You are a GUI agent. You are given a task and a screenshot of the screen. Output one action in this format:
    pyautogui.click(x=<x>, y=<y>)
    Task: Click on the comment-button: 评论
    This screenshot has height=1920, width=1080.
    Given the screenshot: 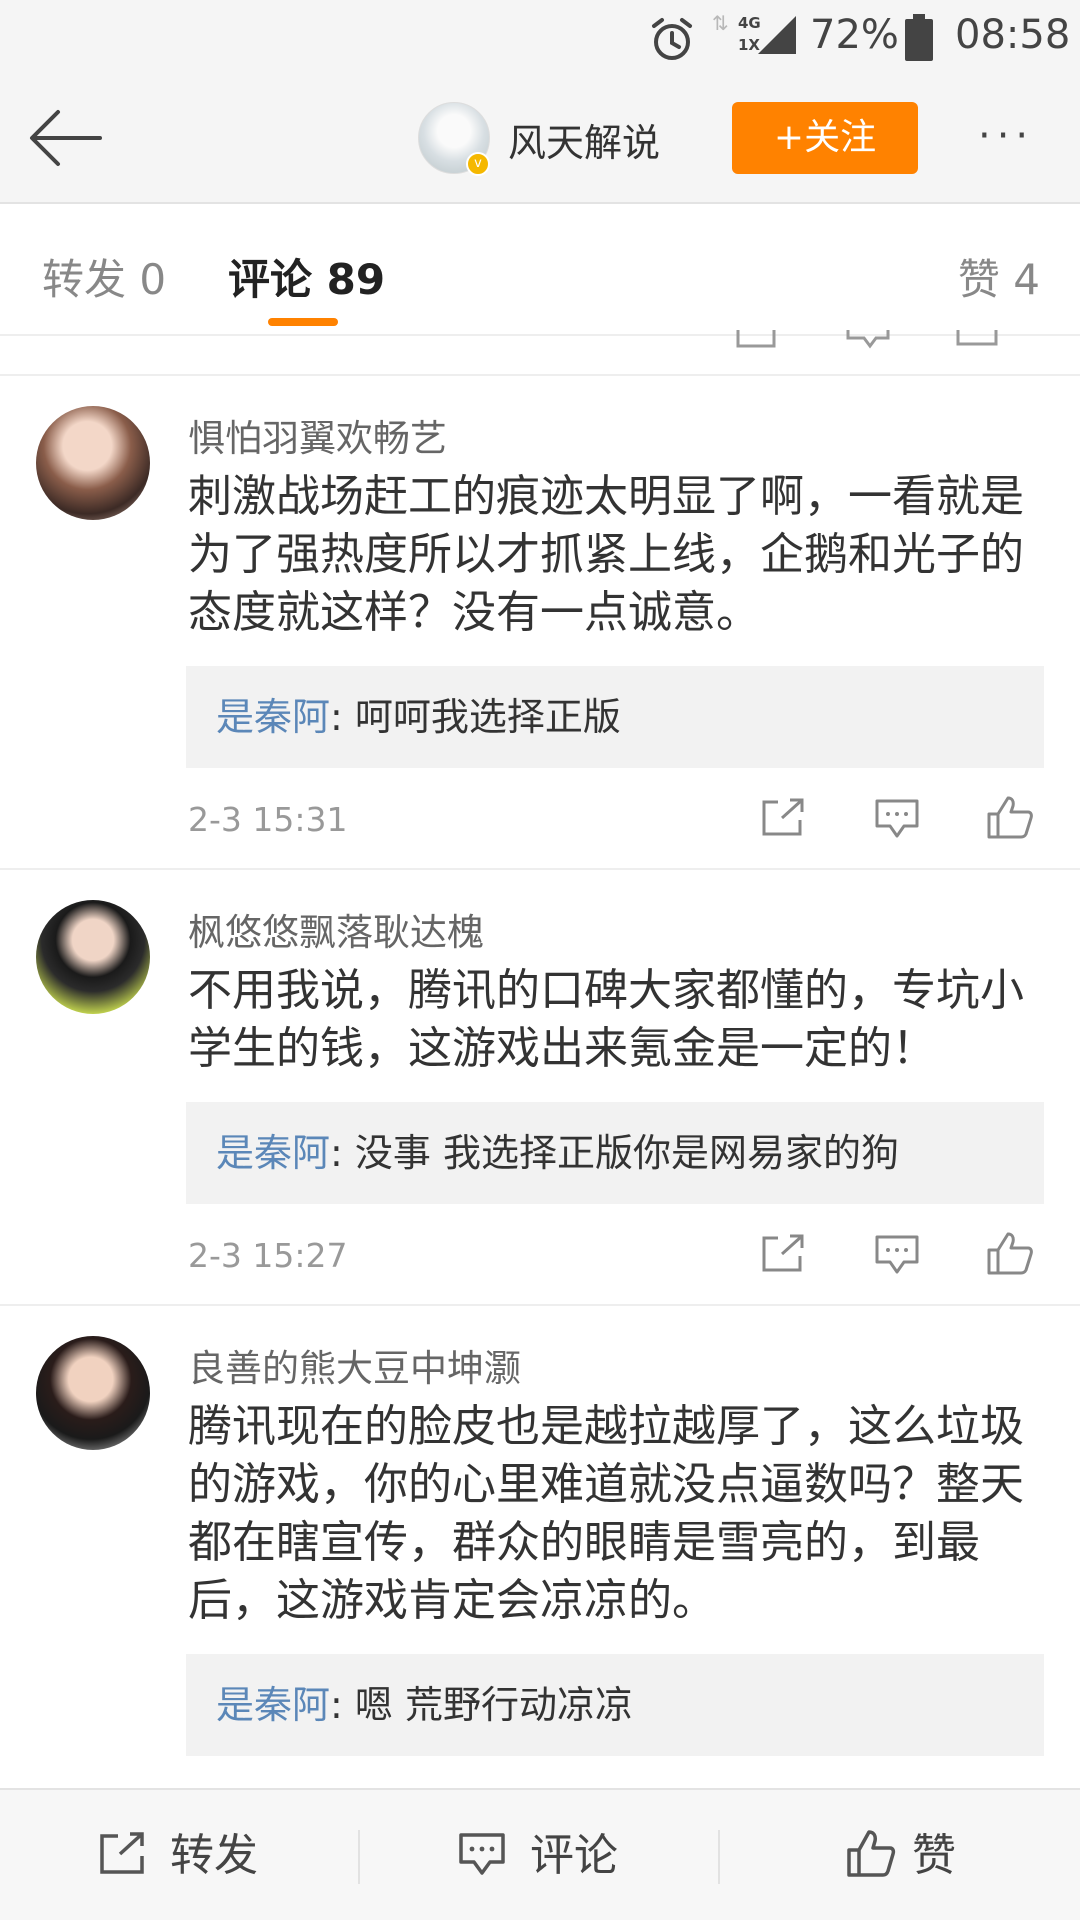 What is the action you would take?
    pyautogui.click(x=574, y=1855)
    